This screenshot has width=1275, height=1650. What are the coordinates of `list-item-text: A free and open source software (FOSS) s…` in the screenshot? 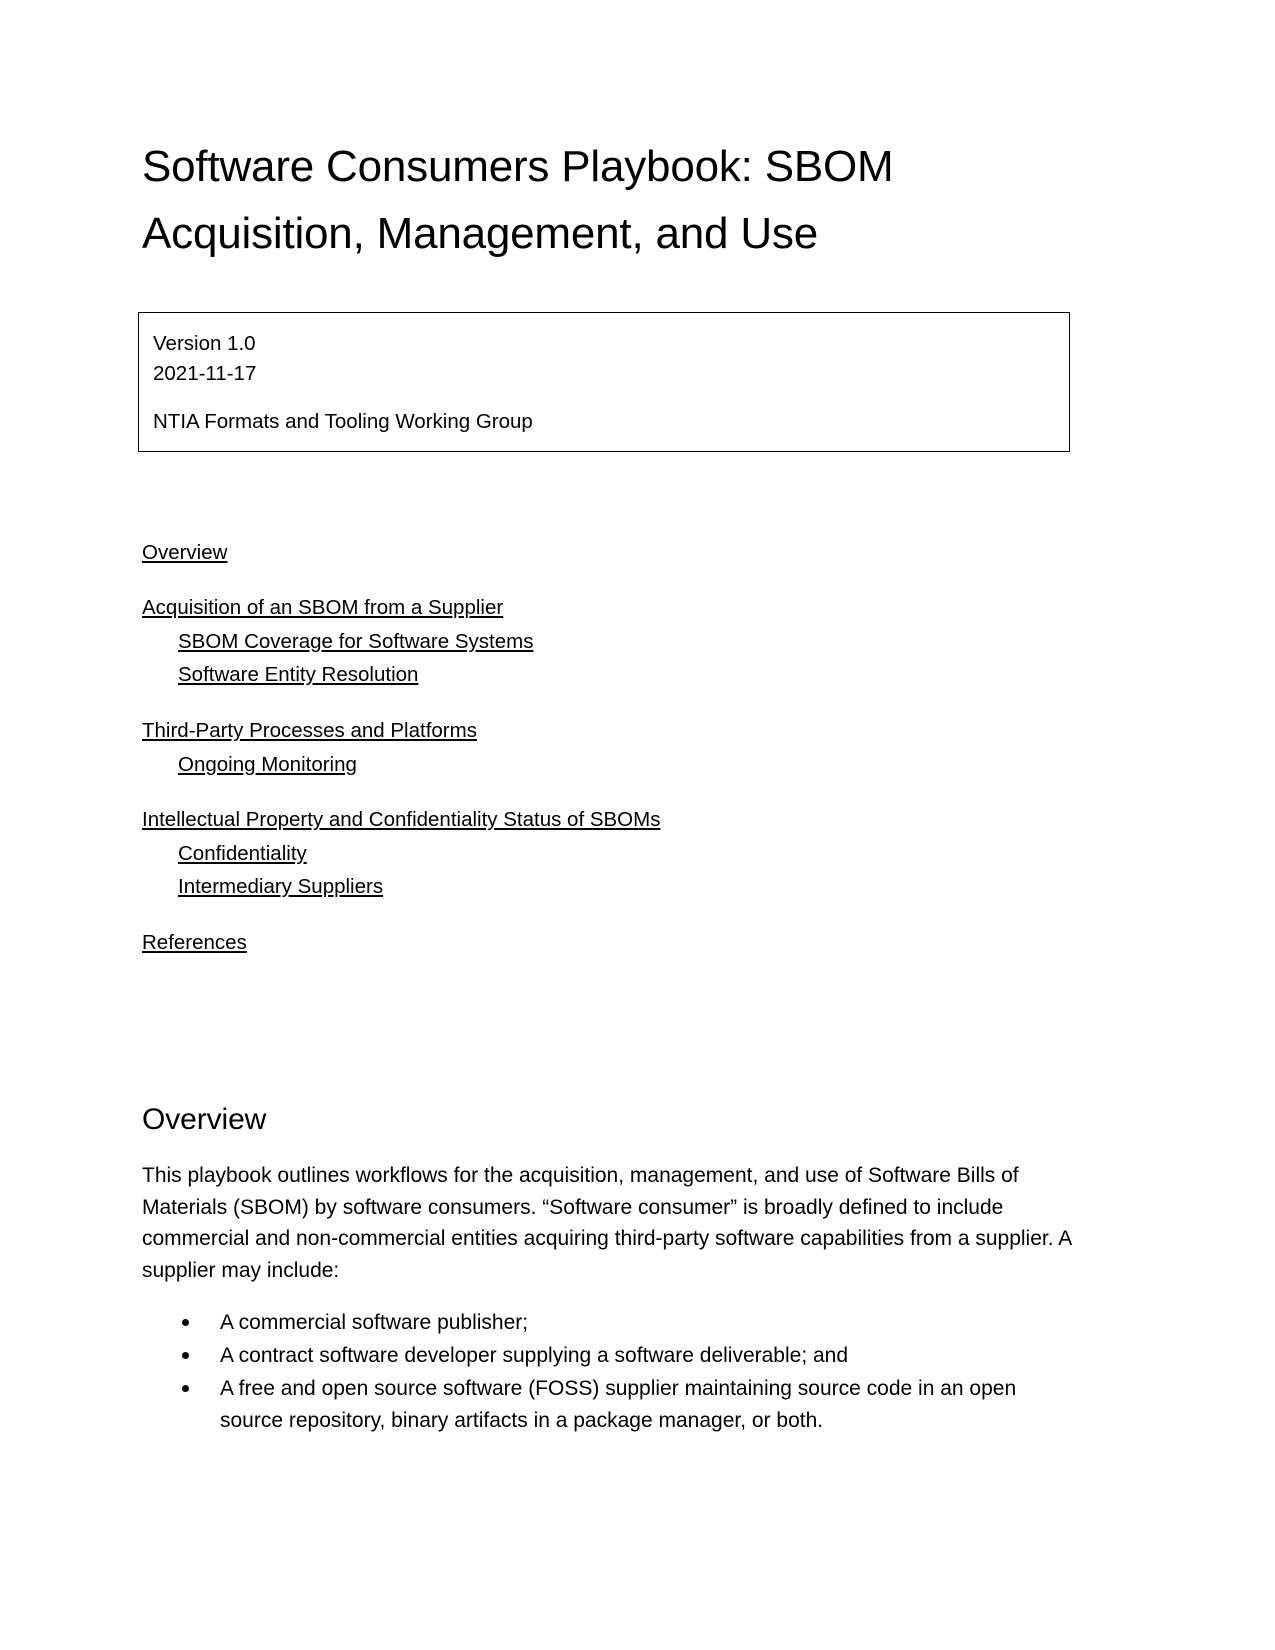 It's located at (618, 1404).